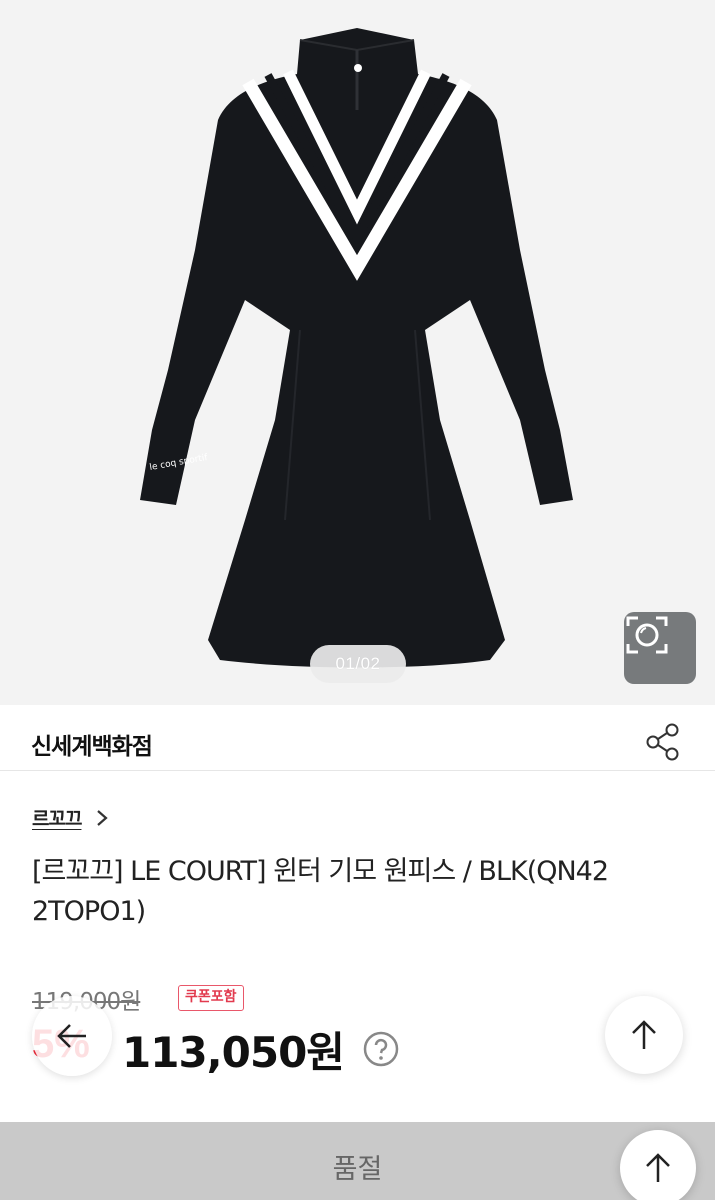 The width and height of the screenshot is (715, 1200). What do you see at coordinates (233, 1052) in the screenshot?
I see `sale-price: 113,050원` at bounding box center [233, 1052].